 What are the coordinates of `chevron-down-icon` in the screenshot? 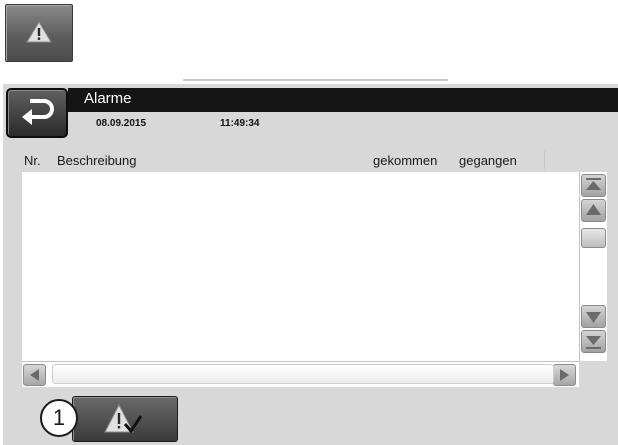 It's located at (593, 317).